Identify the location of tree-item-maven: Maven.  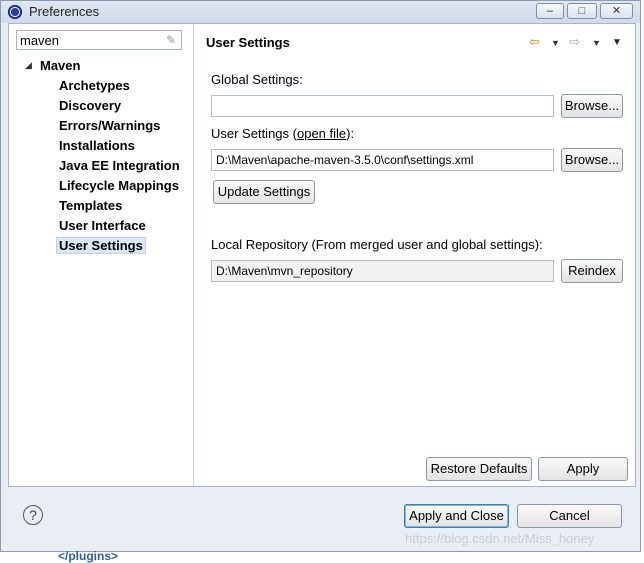
(60, 65).